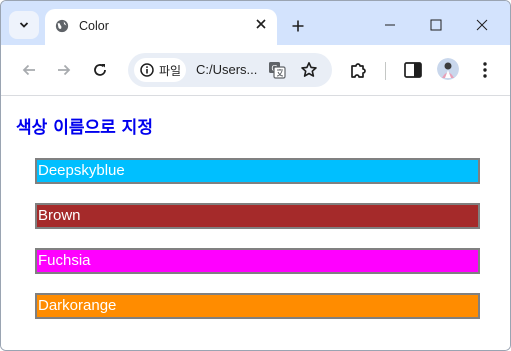 This screenshot has height=351, width=511. I want to click on side-panel-icon, so click(413, 70).